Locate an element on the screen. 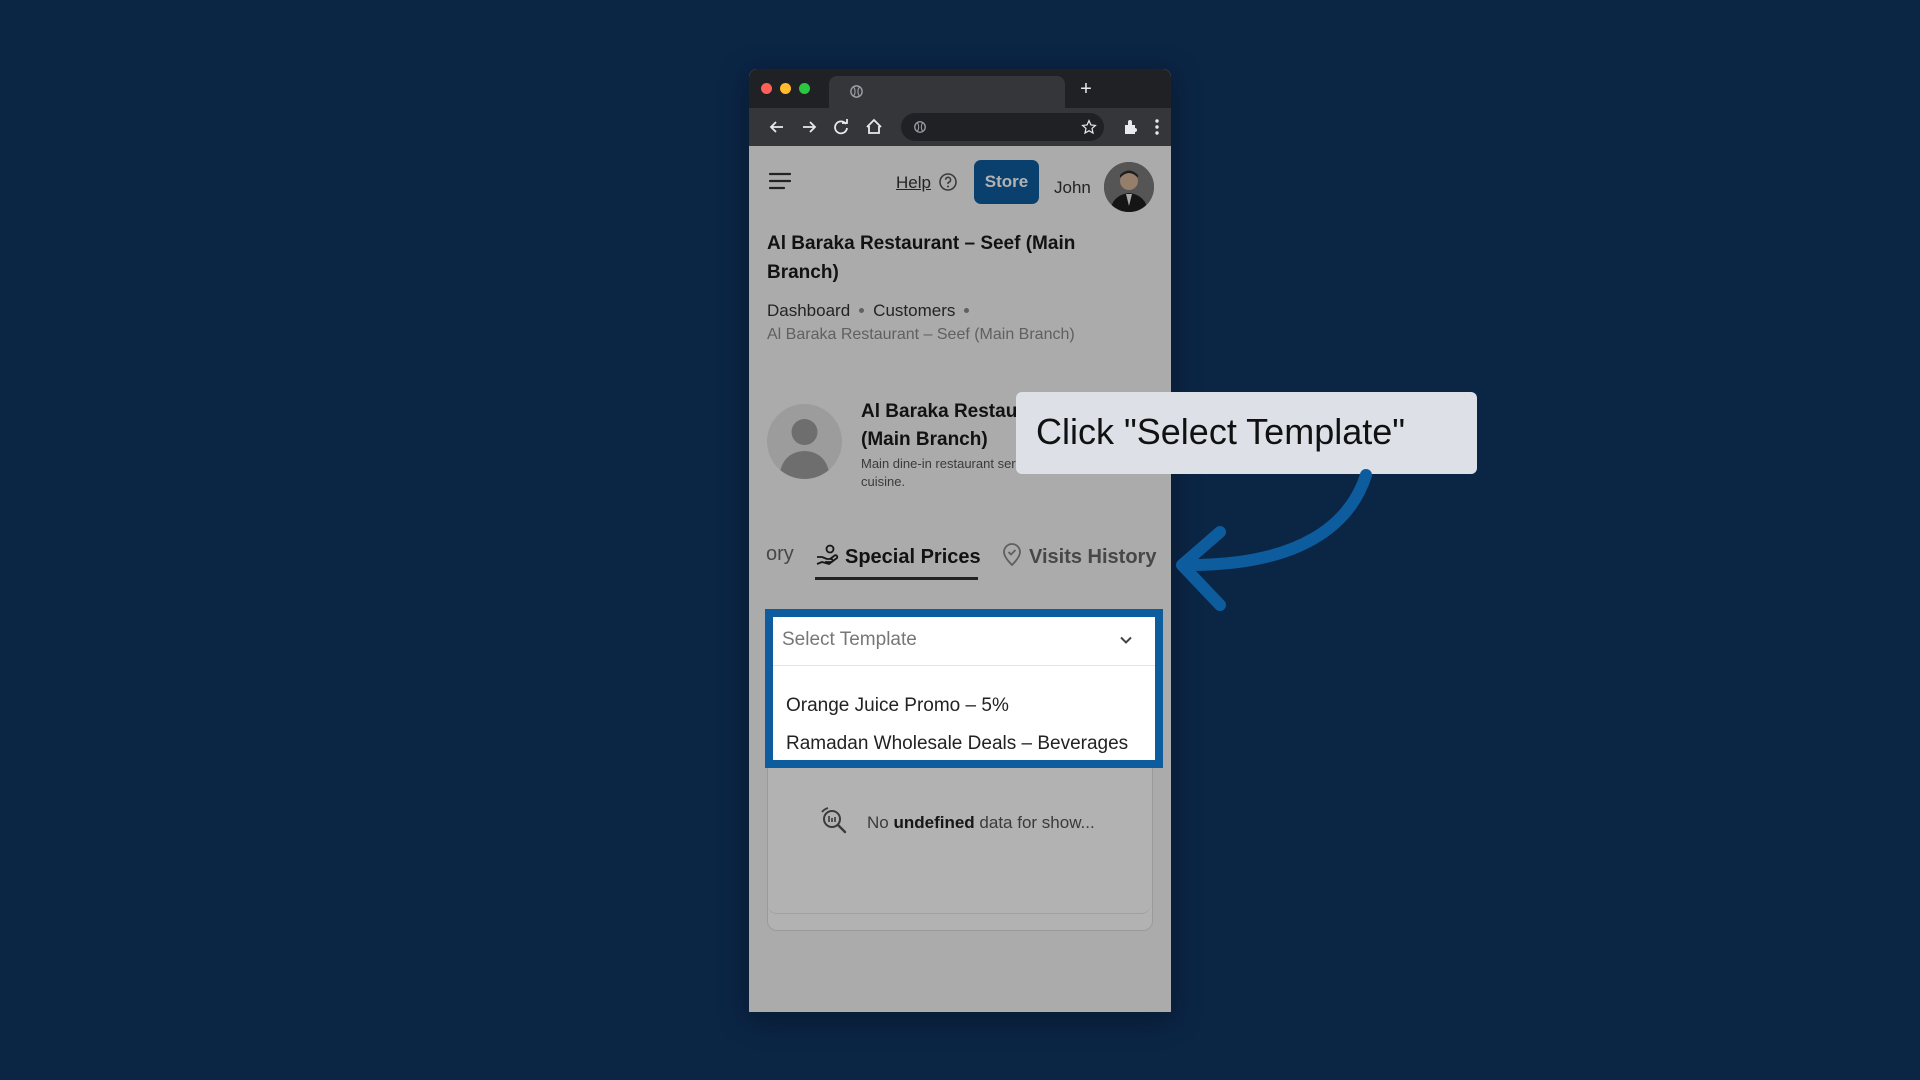  browser-titlebar: + is located at coordinates (960, 88).